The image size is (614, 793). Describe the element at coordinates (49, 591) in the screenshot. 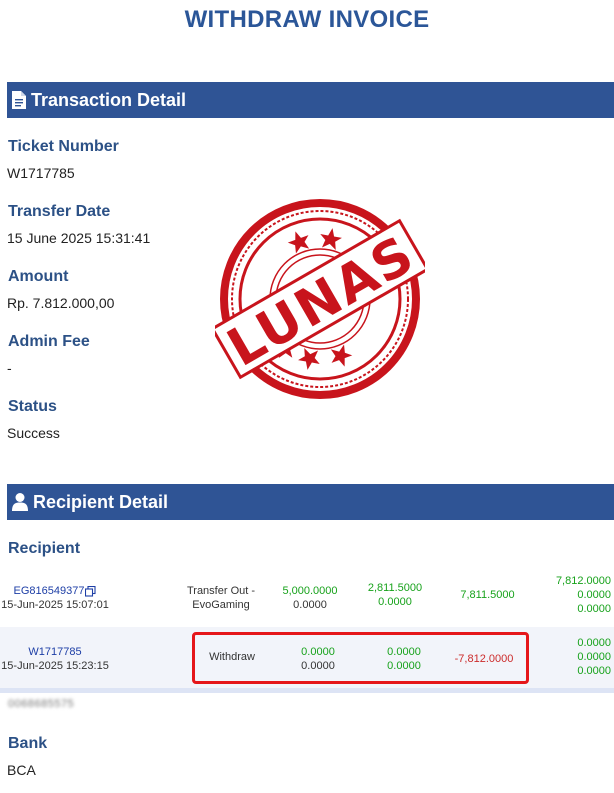

I see `transaction-id-link: EG816549377` at that location.